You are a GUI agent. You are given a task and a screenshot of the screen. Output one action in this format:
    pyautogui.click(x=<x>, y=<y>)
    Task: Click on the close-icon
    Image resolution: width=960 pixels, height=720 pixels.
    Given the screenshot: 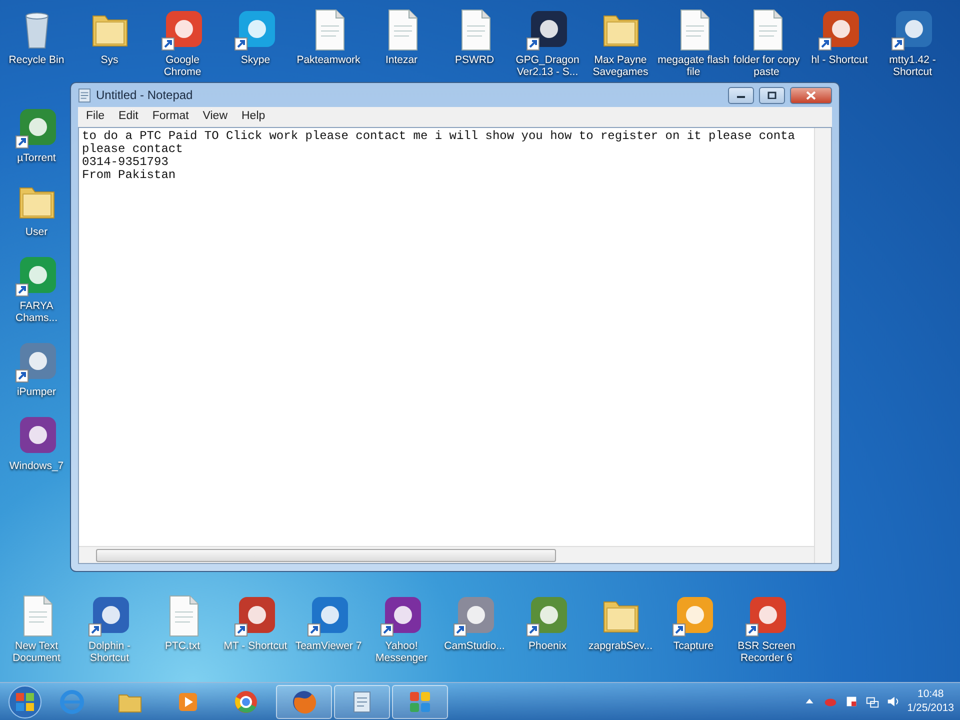 What is the action you would take?
    pyautogui.click(x=811, y=95)
    